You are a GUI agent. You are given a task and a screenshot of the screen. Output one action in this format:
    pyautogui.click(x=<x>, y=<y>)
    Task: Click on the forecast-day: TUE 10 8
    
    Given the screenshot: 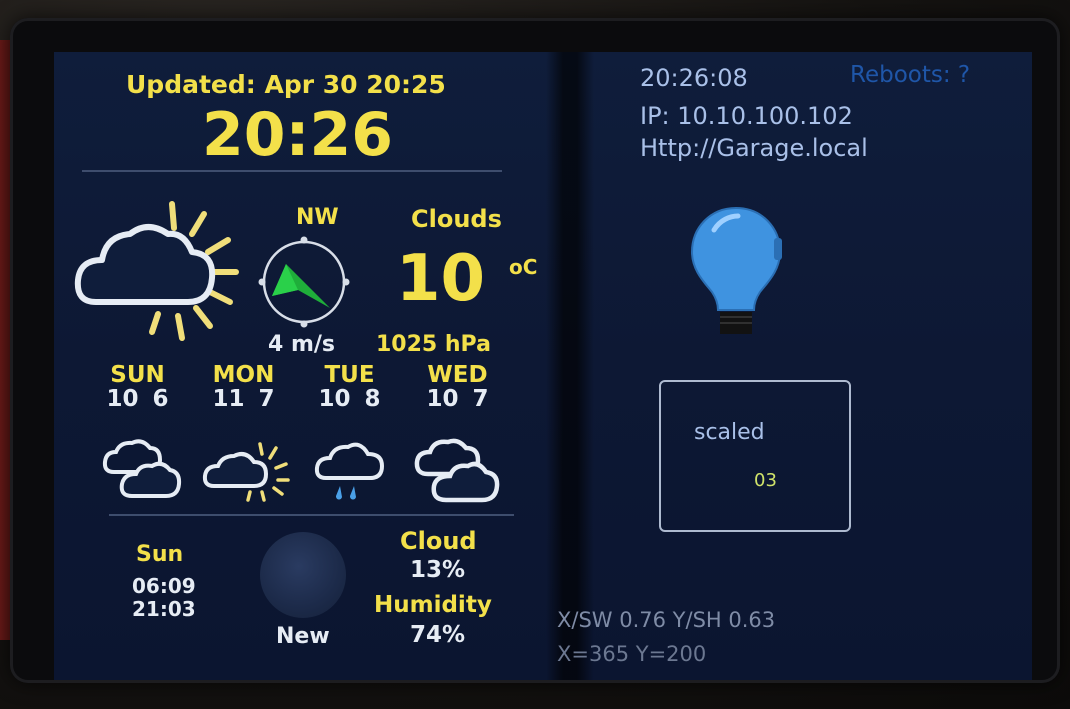 What is the action you would take?
    pyautogui.click(x=349, y=387)
    